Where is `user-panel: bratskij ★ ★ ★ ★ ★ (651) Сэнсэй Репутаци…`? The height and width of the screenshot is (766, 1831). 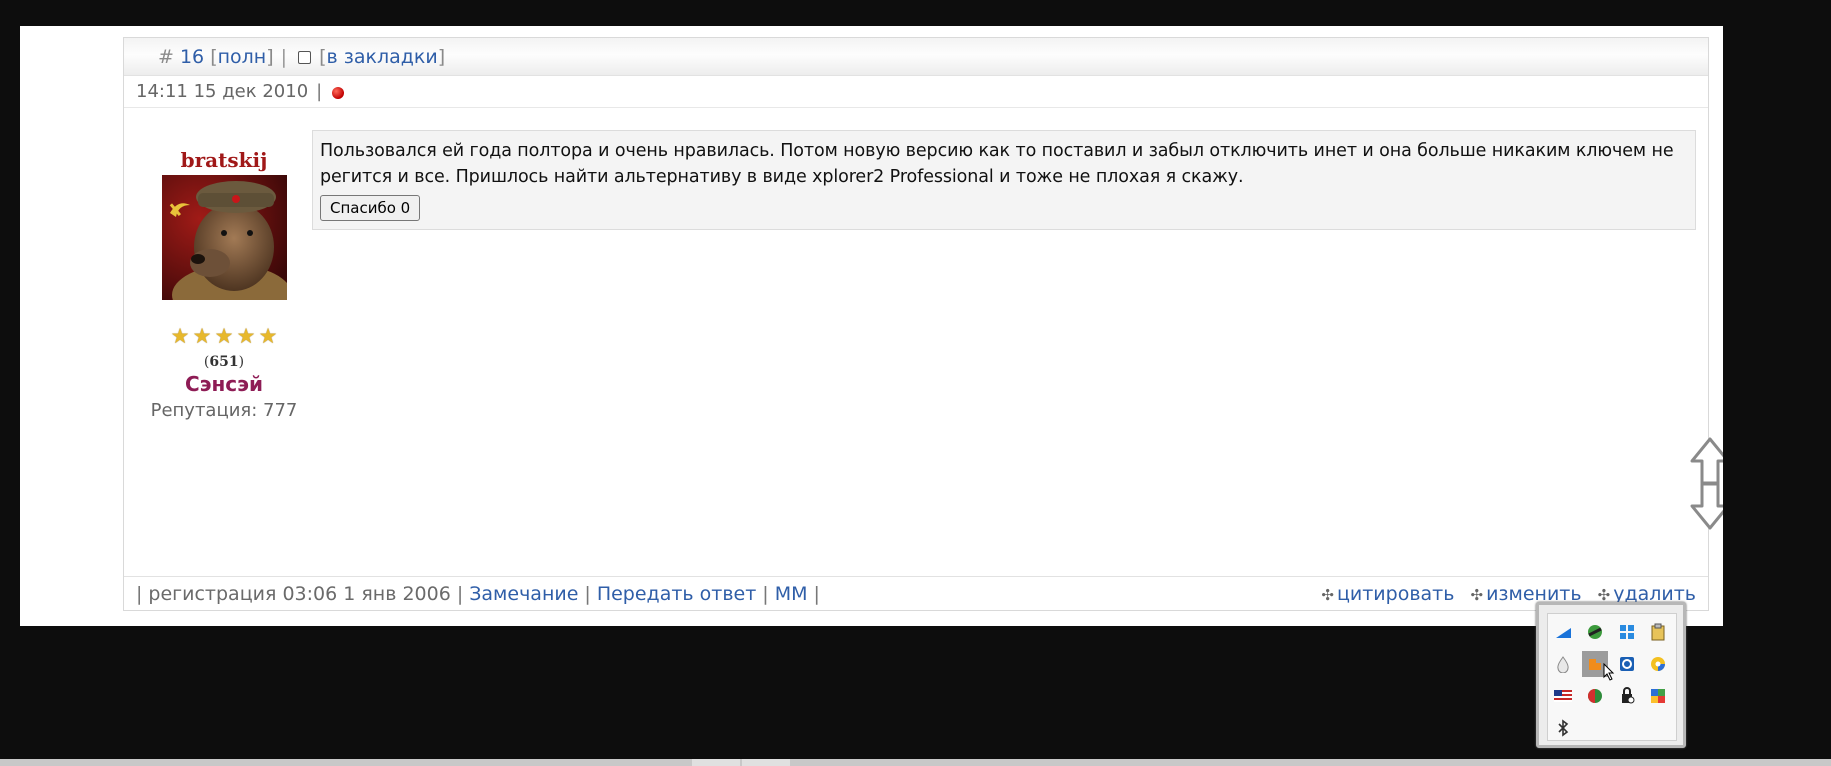
user-panel: bratskij ★ ★ ★ ★ ★ (651) Сэнсэй Репутаци… is located at coordinates (224, 284).